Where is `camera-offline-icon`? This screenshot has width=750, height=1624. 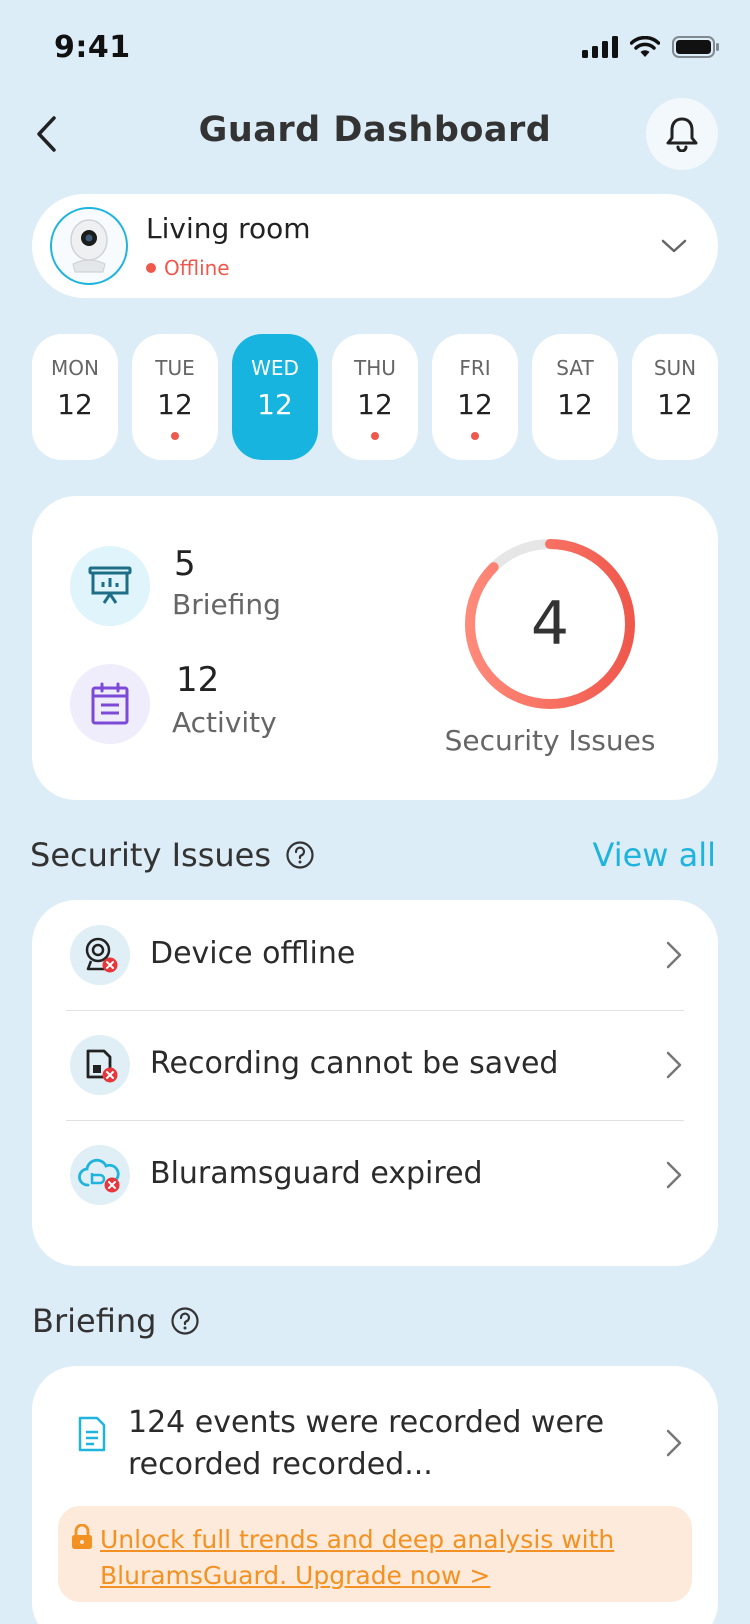 camera-offline-icon is located at coordinates (100, 955).